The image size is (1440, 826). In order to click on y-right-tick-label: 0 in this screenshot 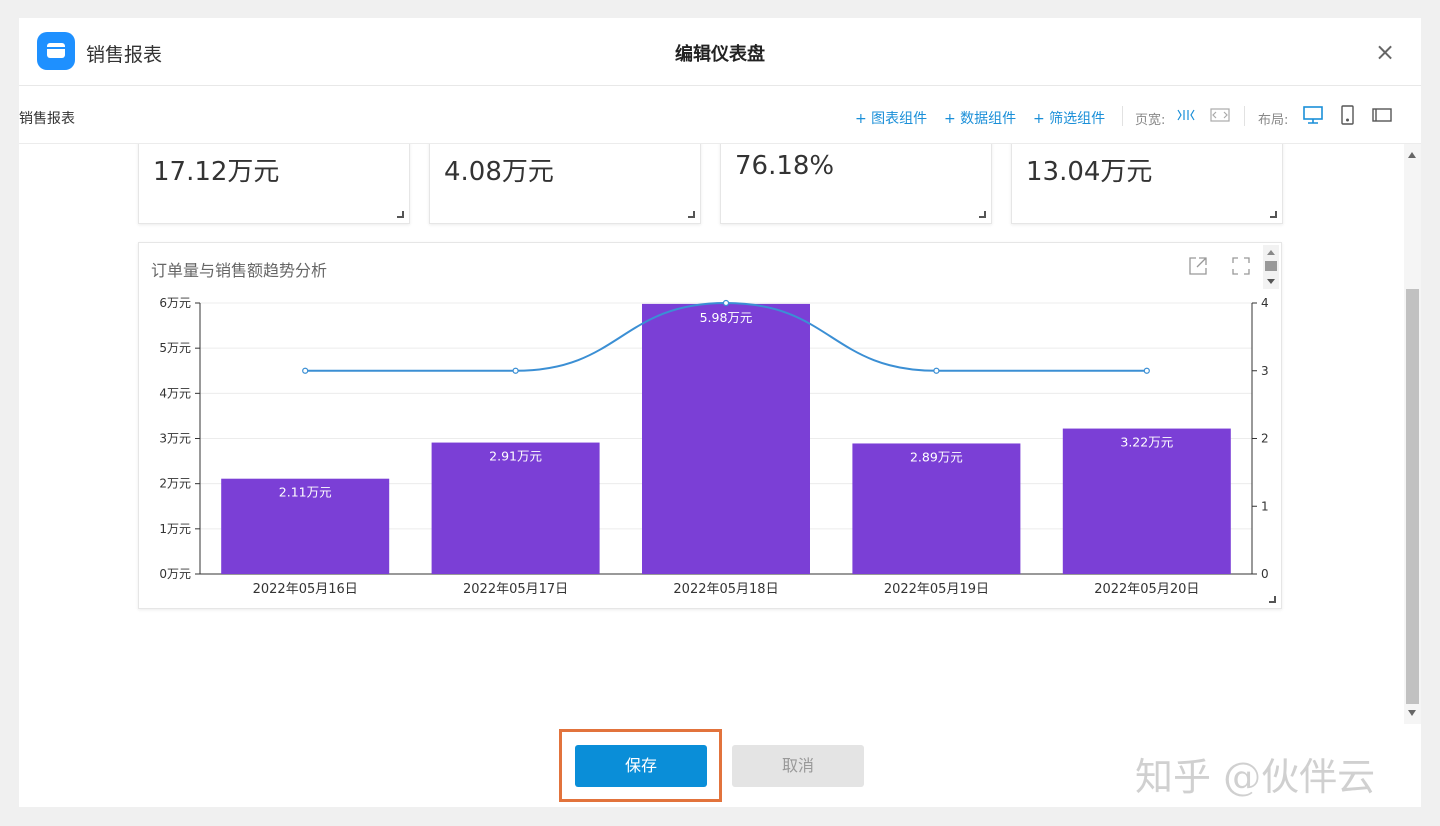, I will do `click(1265, 574)`.